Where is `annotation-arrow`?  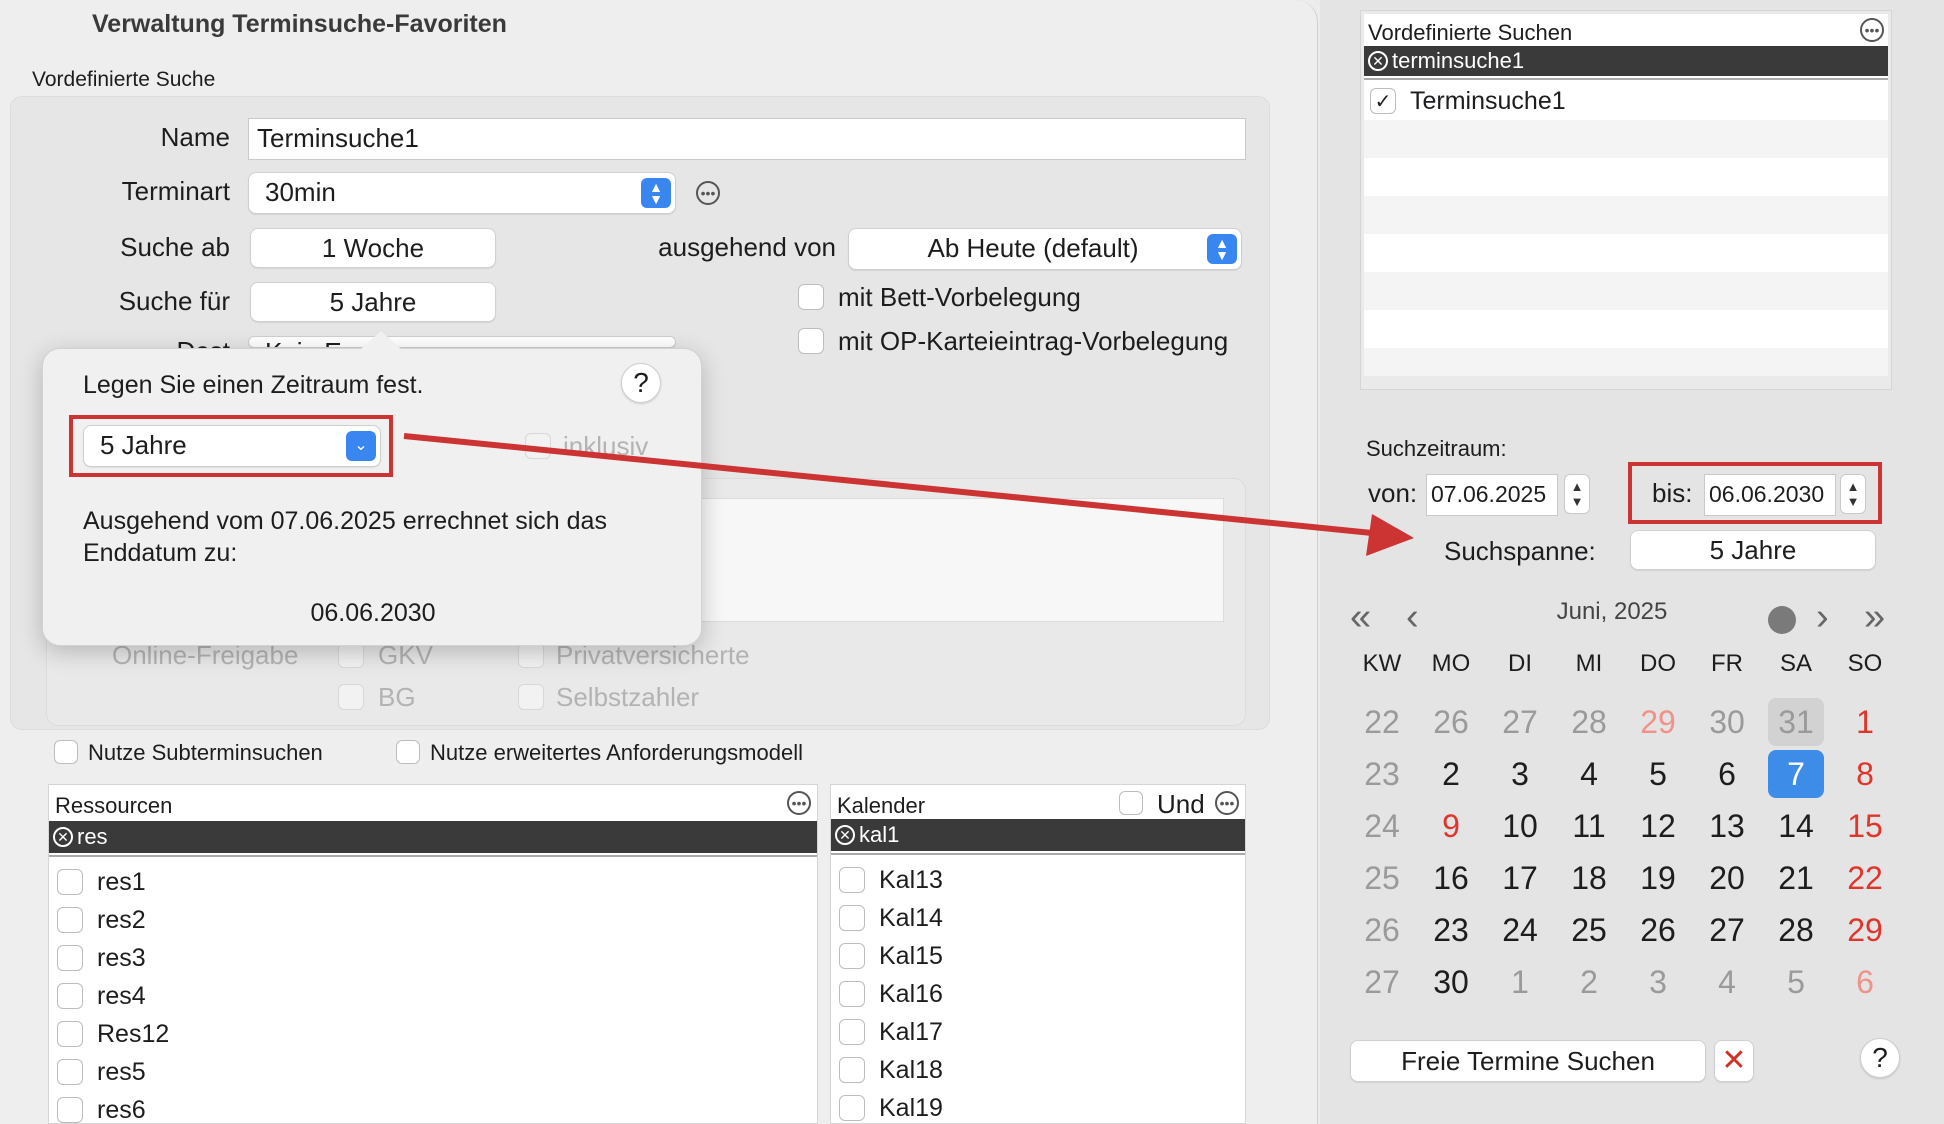
annotation-arrow is located at coordinates (908, 494).